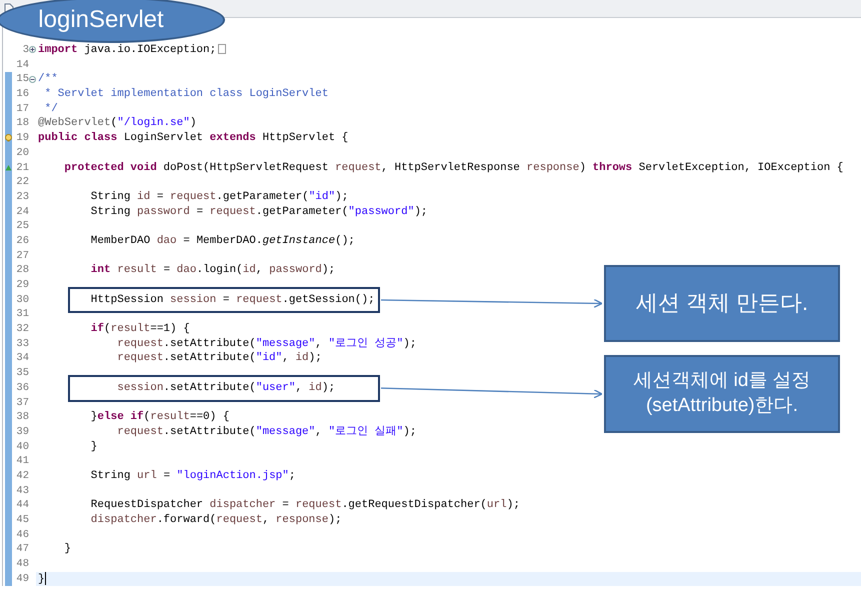 The image size is (861, 591). Describe the element at coordinates (193, 476) in the screenshot. I see `code-line: String url = "loginAction.jsp";` at that location.